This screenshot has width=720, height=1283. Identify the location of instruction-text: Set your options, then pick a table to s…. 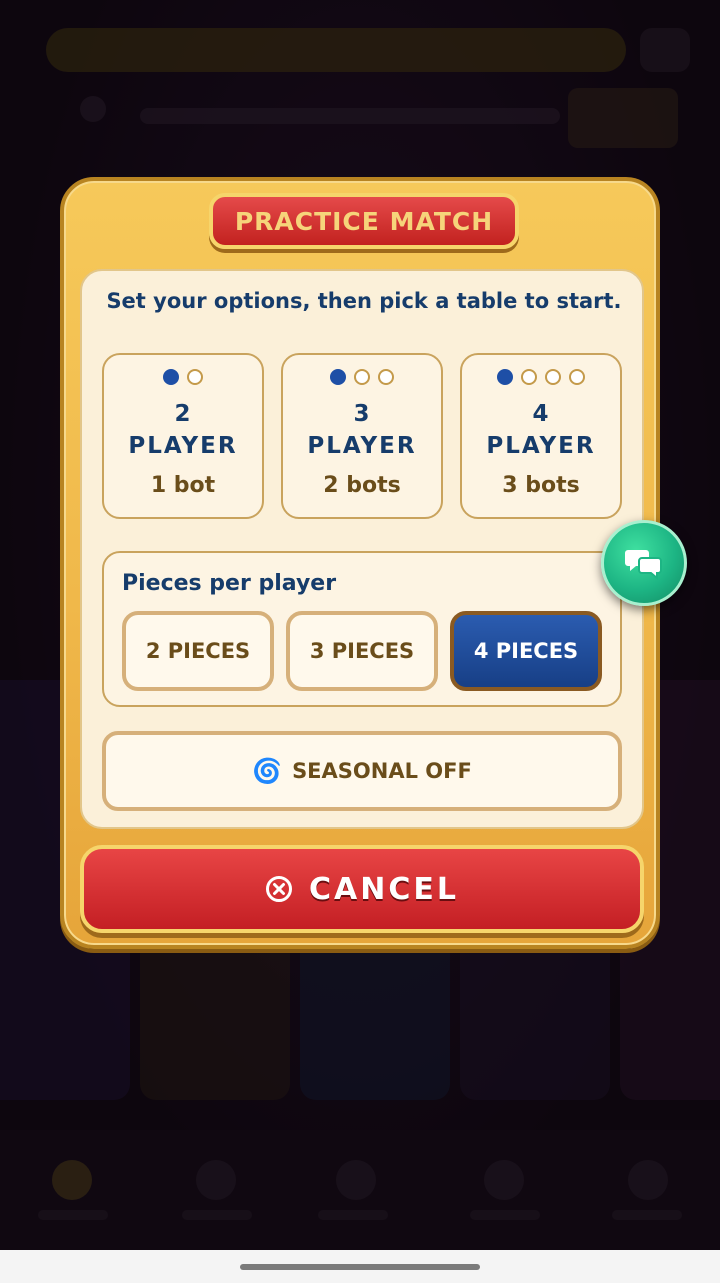
(364, 301).